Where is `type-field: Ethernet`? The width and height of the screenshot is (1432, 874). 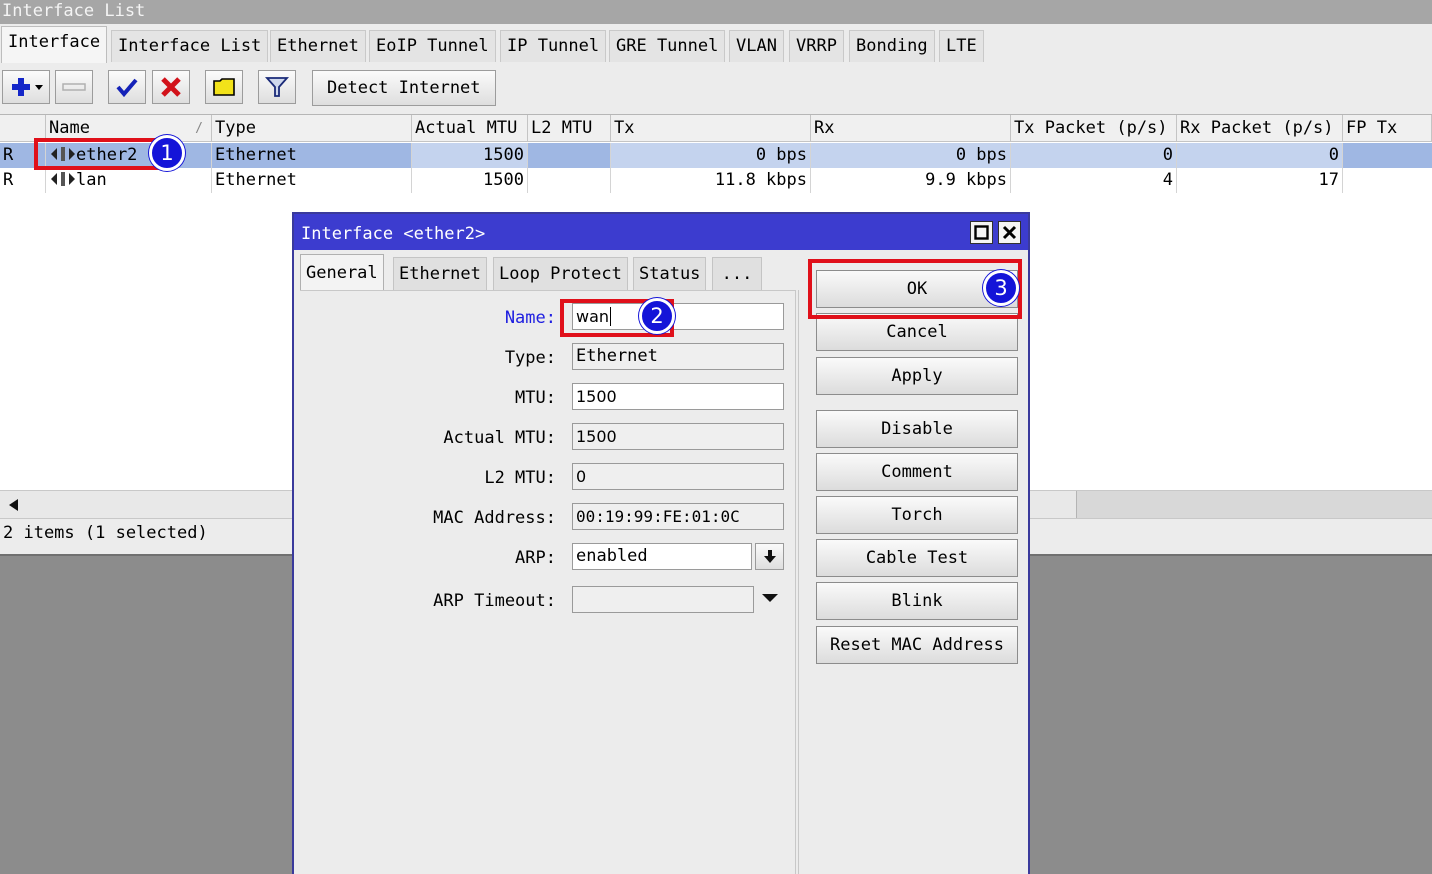
type-field: Ethernet is located at coordinates (678, 356).